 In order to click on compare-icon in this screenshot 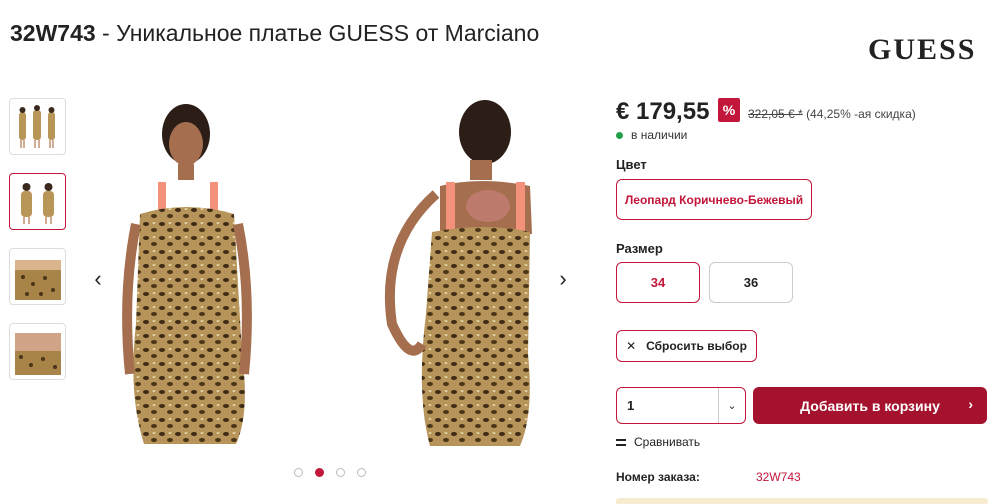, I will do `click(621, 442)`.